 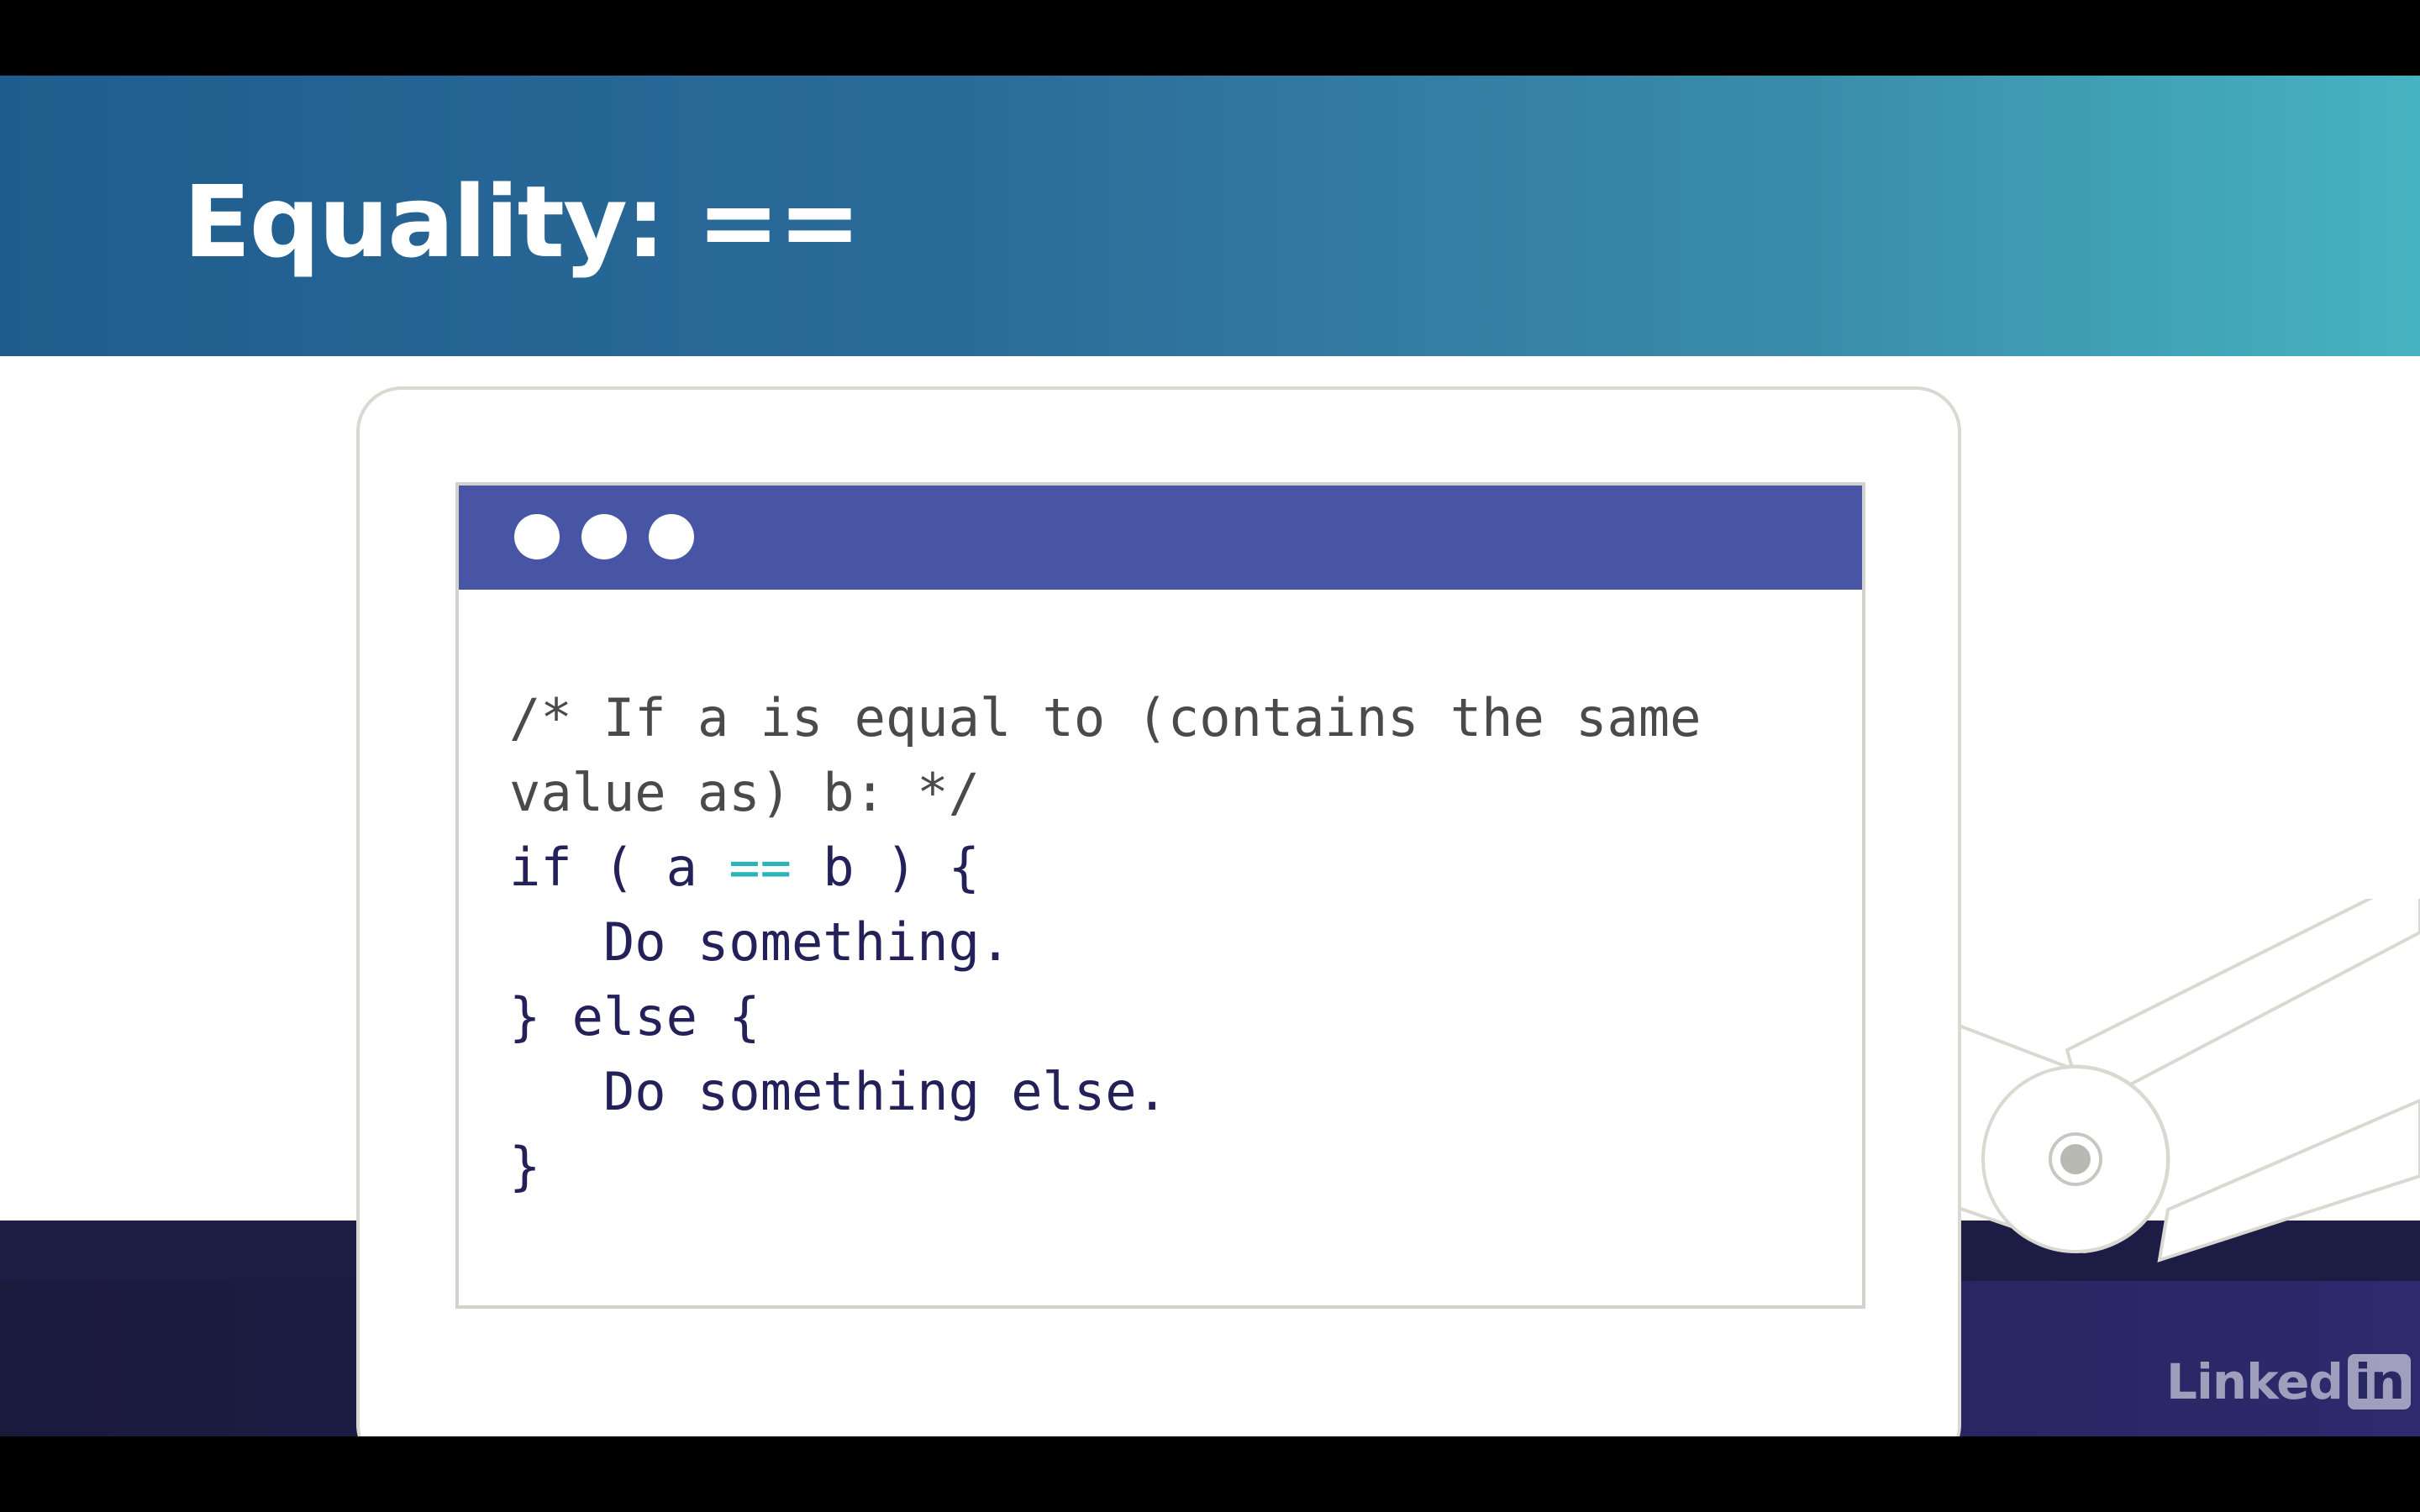 What do you see at coordinates (2255, 1381) in the screenshot?
I see `linkedin-logo-text: Linked` at bounding box center [2255, 1381].